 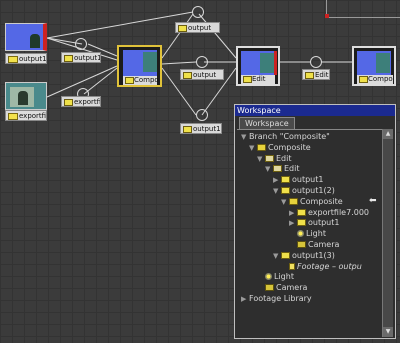 I want to click on tree-item: Footage – outpu, so click(x=321, y=266).